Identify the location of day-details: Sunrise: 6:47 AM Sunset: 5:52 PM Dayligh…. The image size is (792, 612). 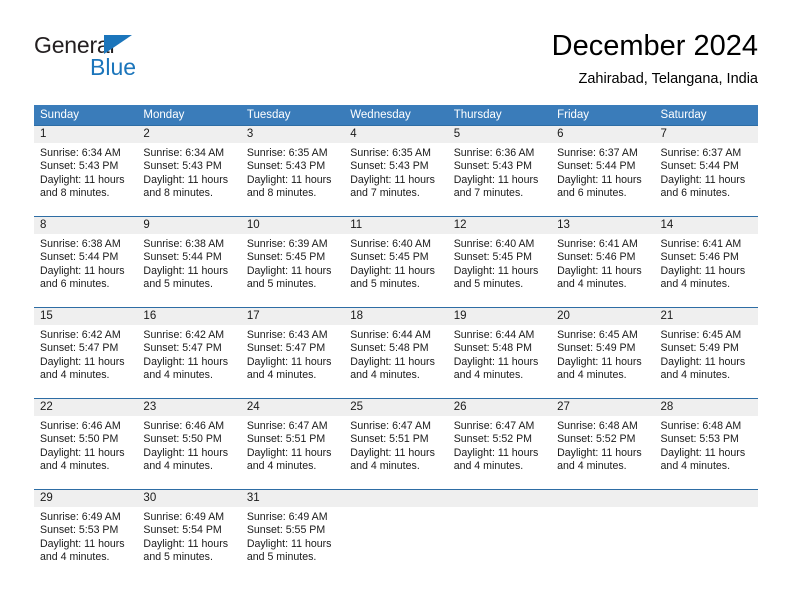
(499, 445).